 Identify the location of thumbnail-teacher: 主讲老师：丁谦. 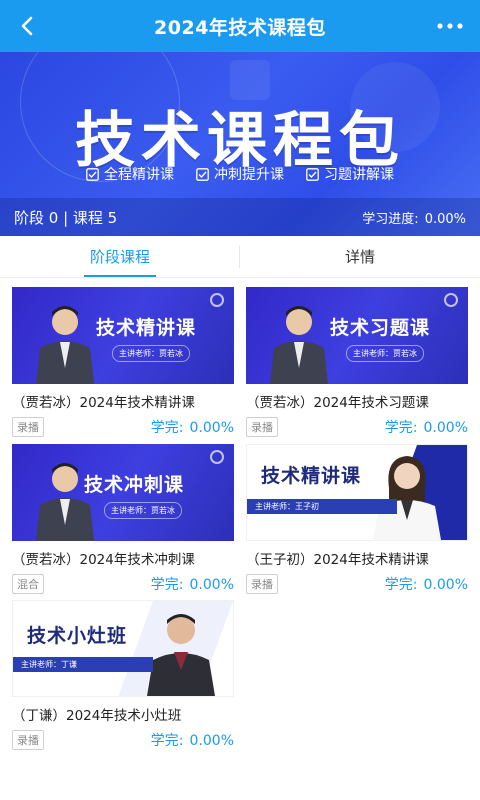
(83, 664).